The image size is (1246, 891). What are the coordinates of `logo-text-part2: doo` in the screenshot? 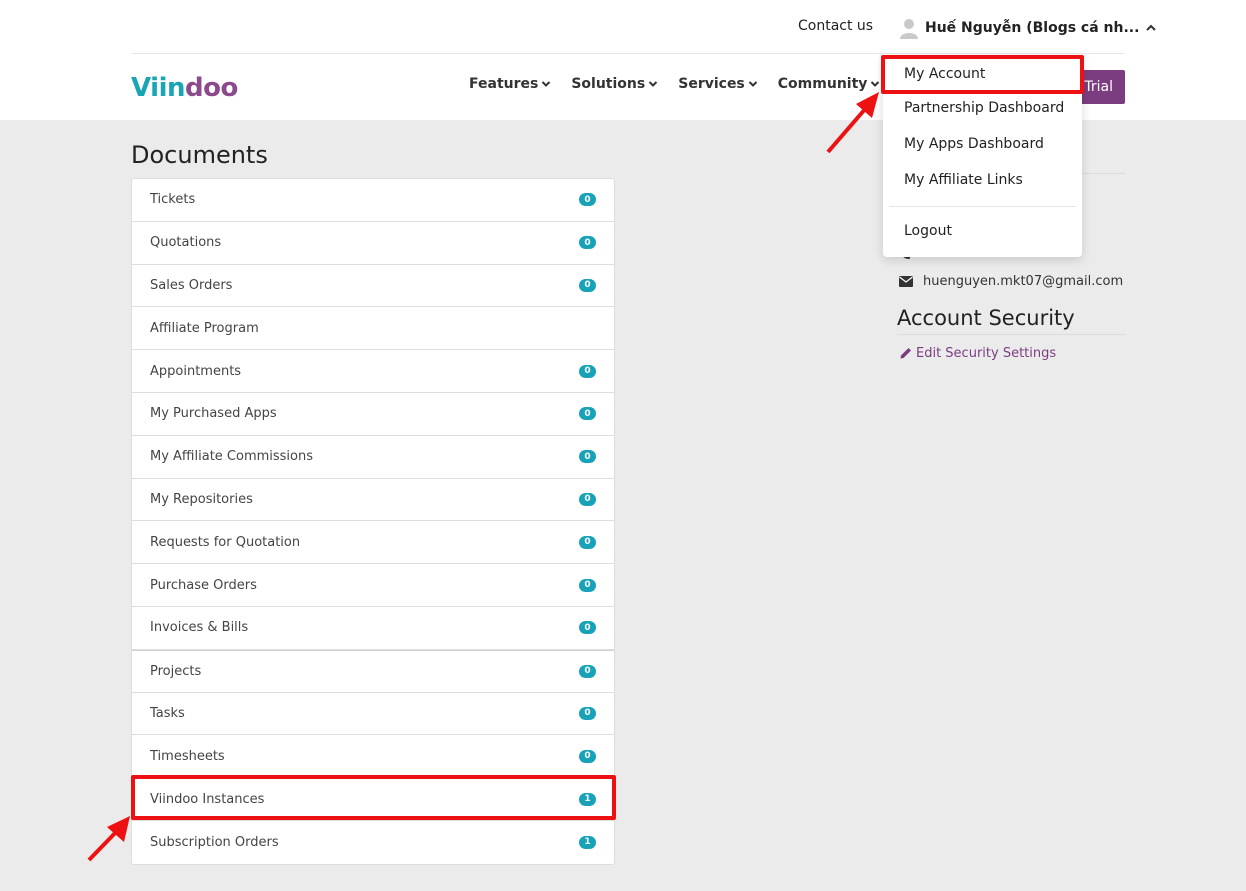 It's located at (211, 88).